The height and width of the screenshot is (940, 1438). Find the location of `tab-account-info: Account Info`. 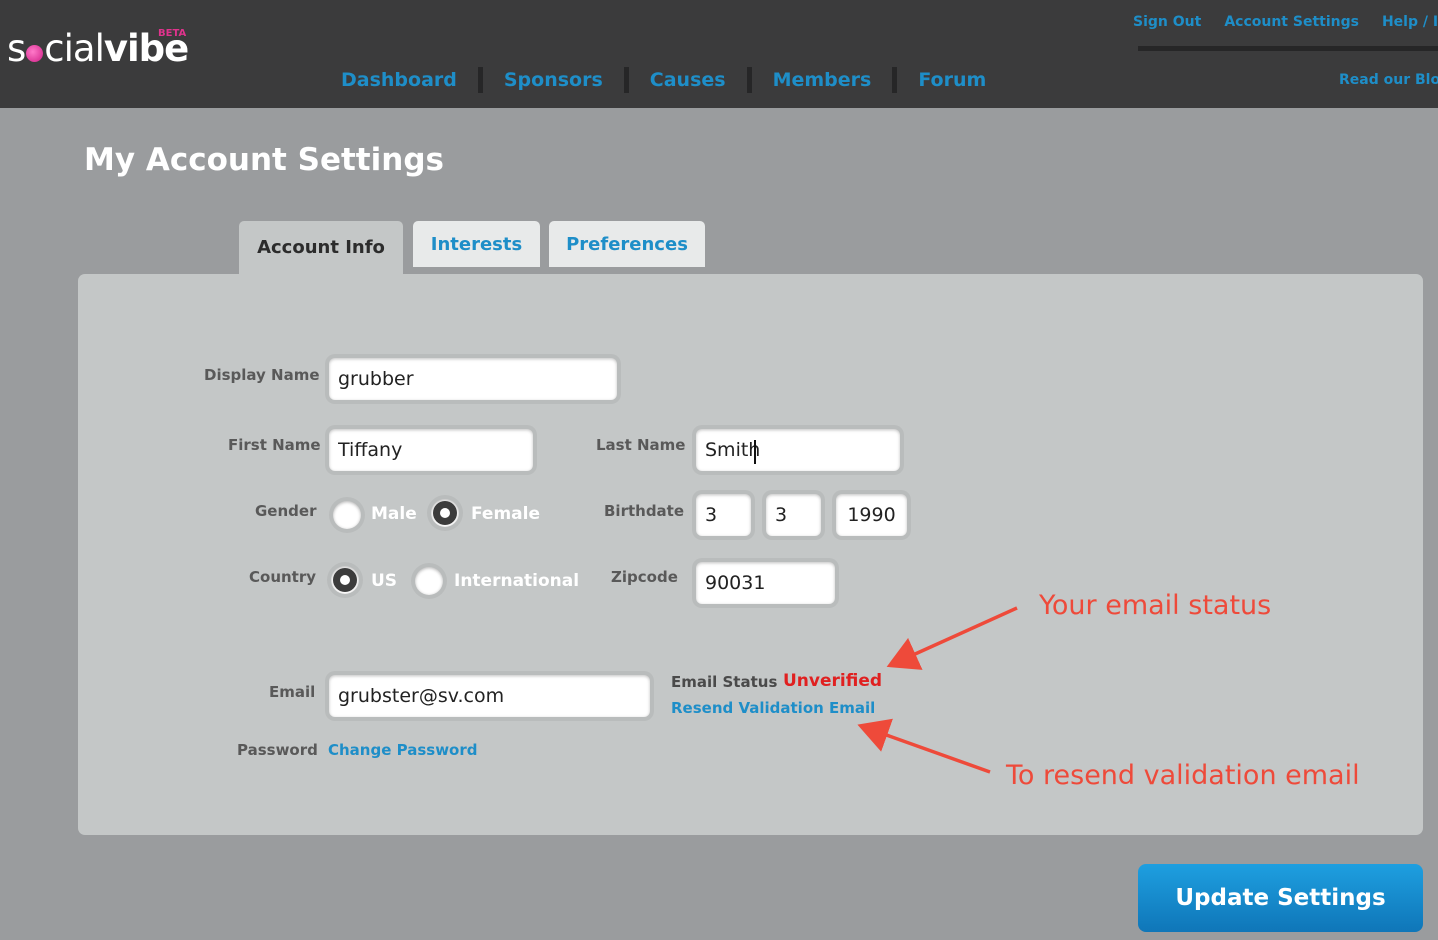

tab-account-info: Account Info is located at coordinates (321, 247).